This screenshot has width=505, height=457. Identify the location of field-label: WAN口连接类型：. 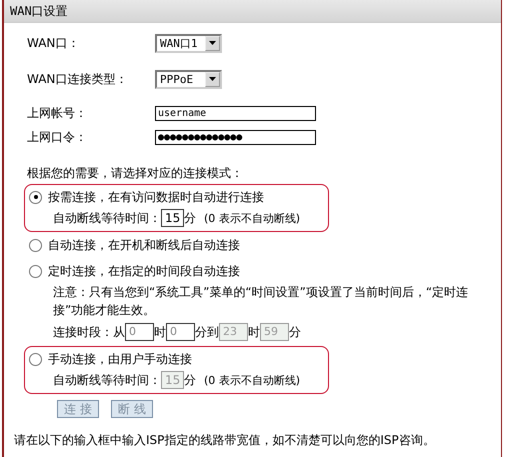
(77, 79).